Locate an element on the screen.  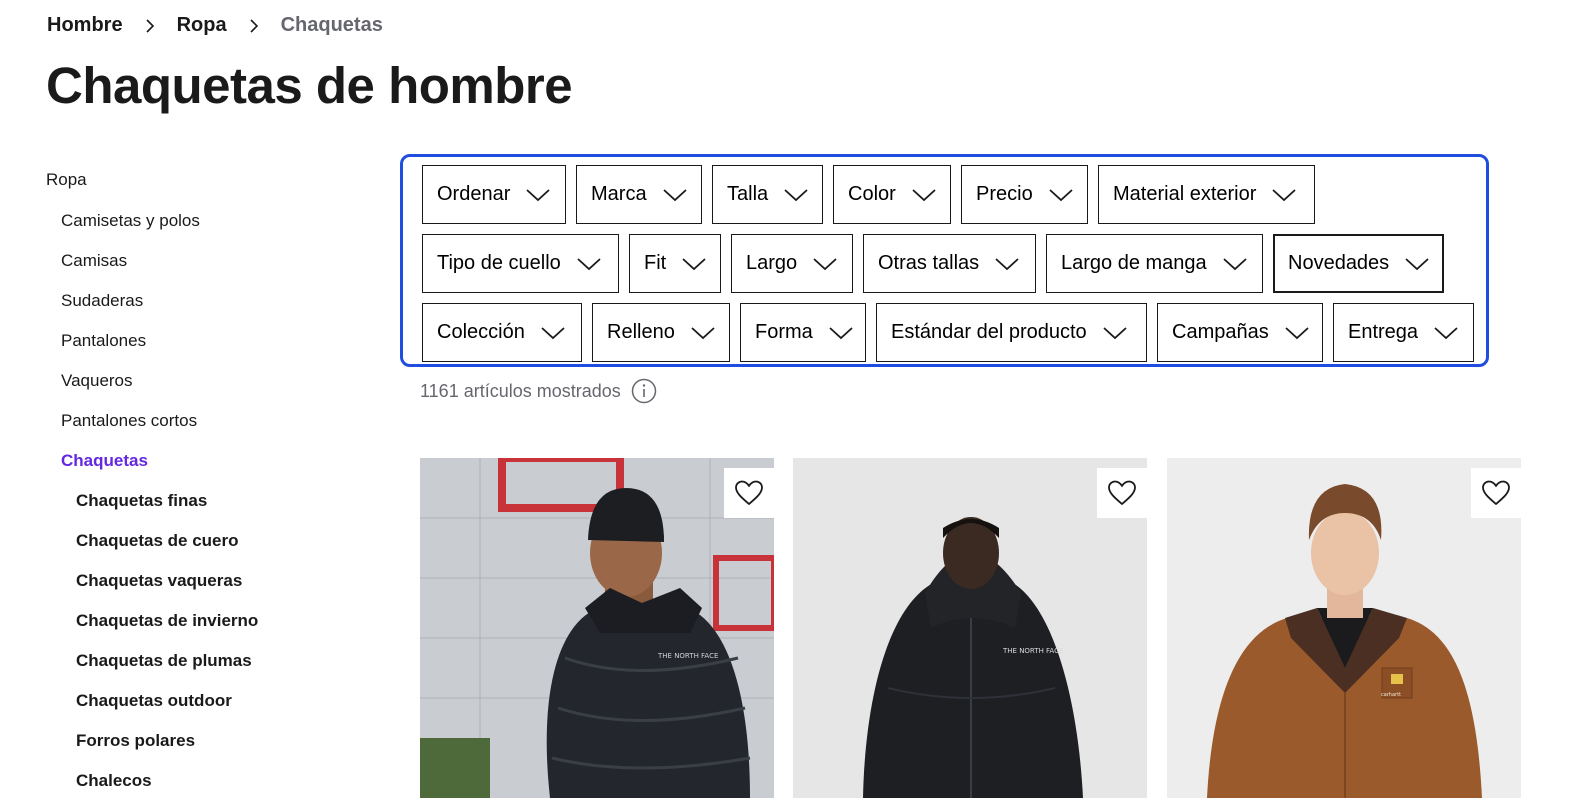
filter-label: Forma is located at coordinates (784, 332).